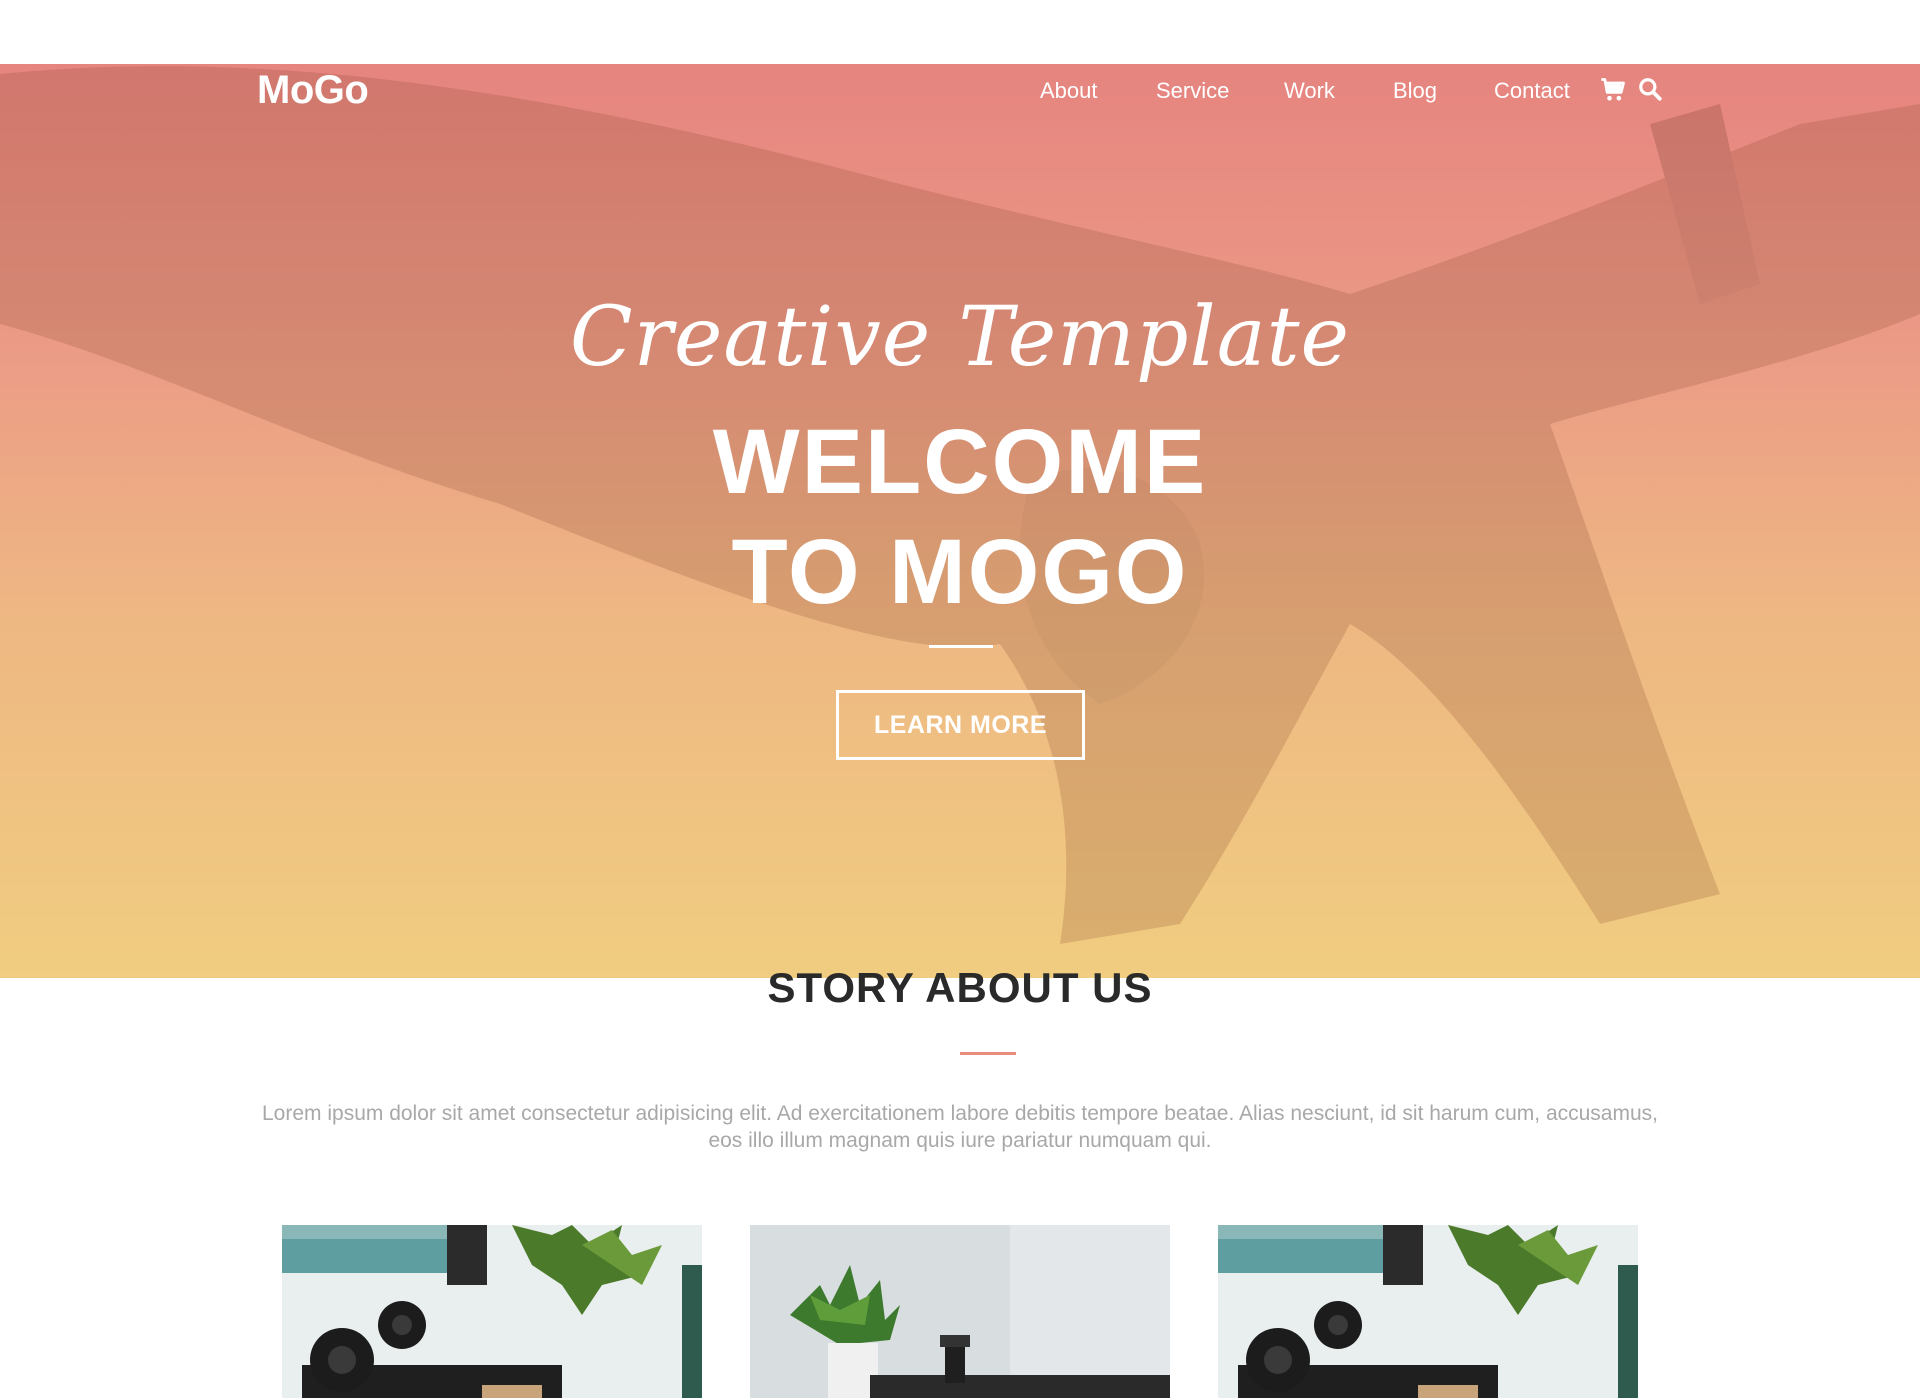 The width and height of the screenshot is (1920, 1398). I want to click on story-section-title: STORY ABOUT US, so click(960, 987).